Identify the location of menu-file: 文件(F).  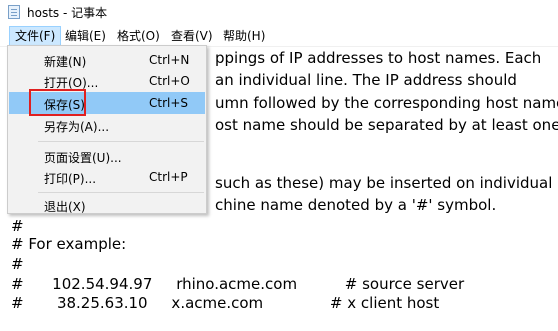
(35, 36).